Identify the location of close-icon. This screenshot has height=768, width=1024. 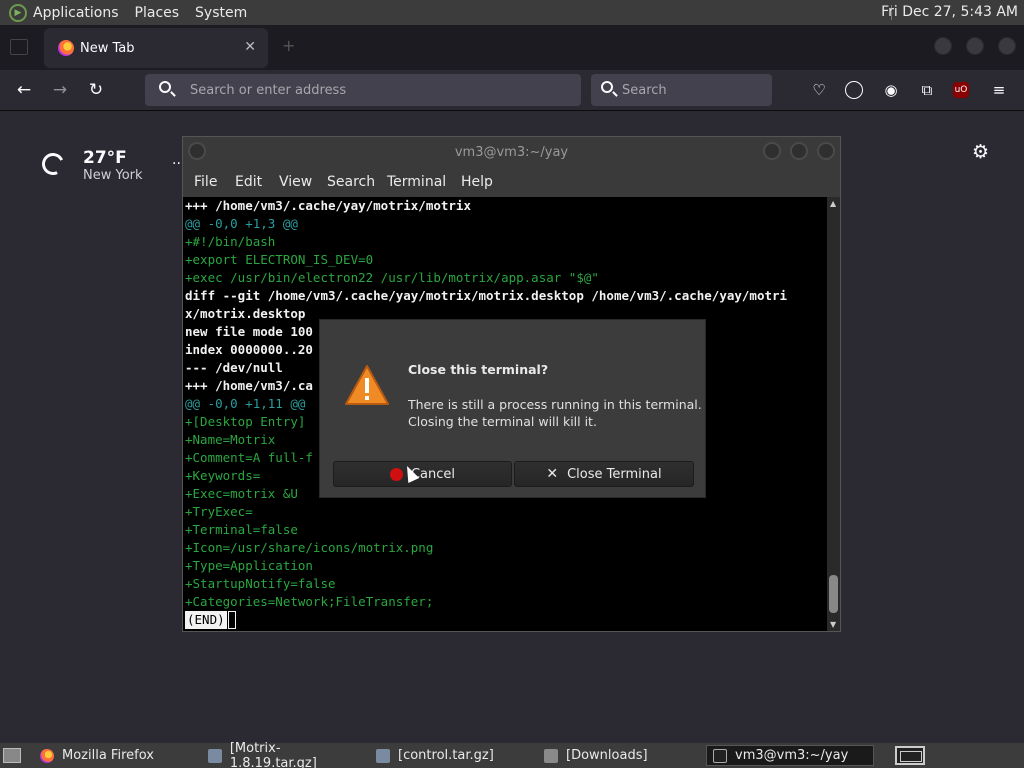
(826, 151).